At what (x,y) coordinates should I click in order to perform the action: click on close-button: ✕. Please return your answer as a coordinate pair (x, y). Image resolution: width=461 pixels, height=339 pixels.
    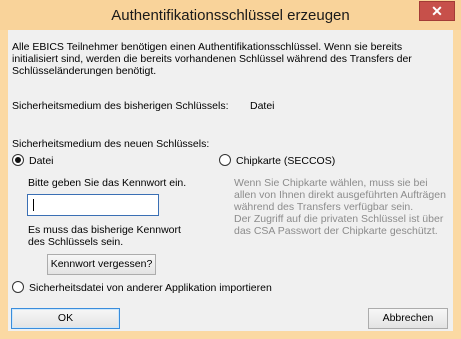
    Looking at the image, I should click on (437, 11).